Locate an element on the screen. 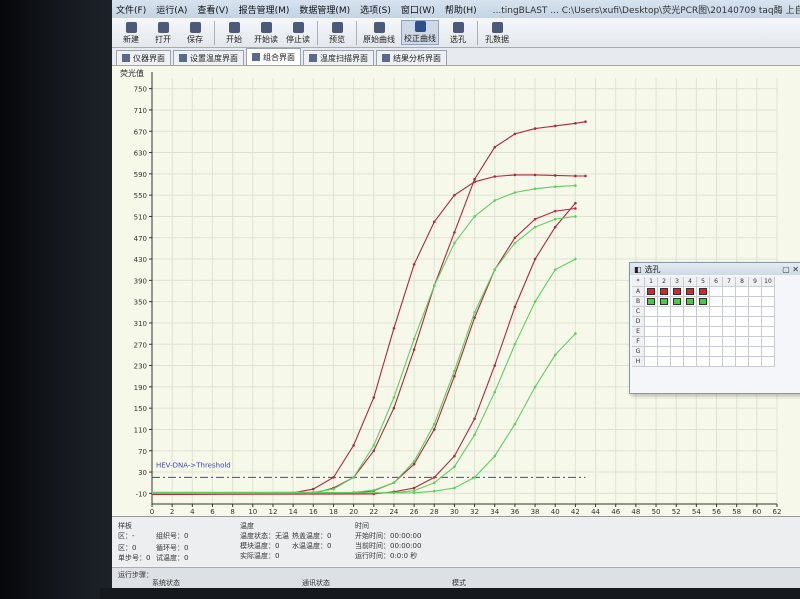 The width and height of the screenshot is (800, 599). corrected-curve-button: 校正曲线 is located at coordinates (420, 32).